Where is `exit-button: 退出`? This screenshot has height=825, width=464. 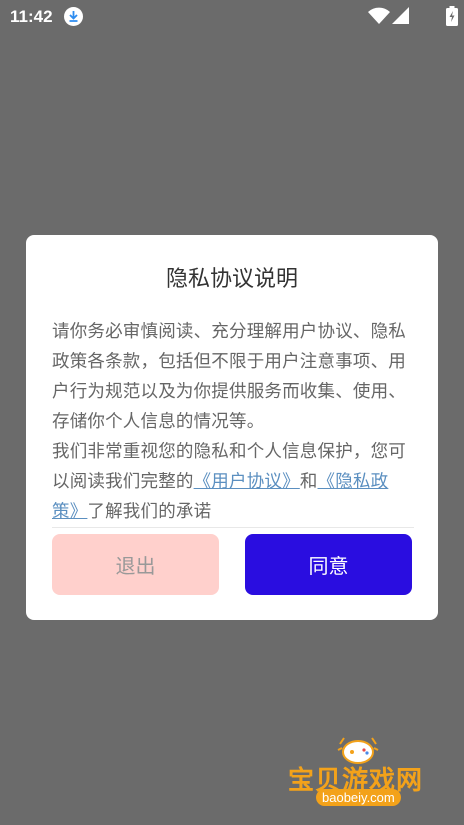
exit-button: 退出 is located at coordinates (135, 564).